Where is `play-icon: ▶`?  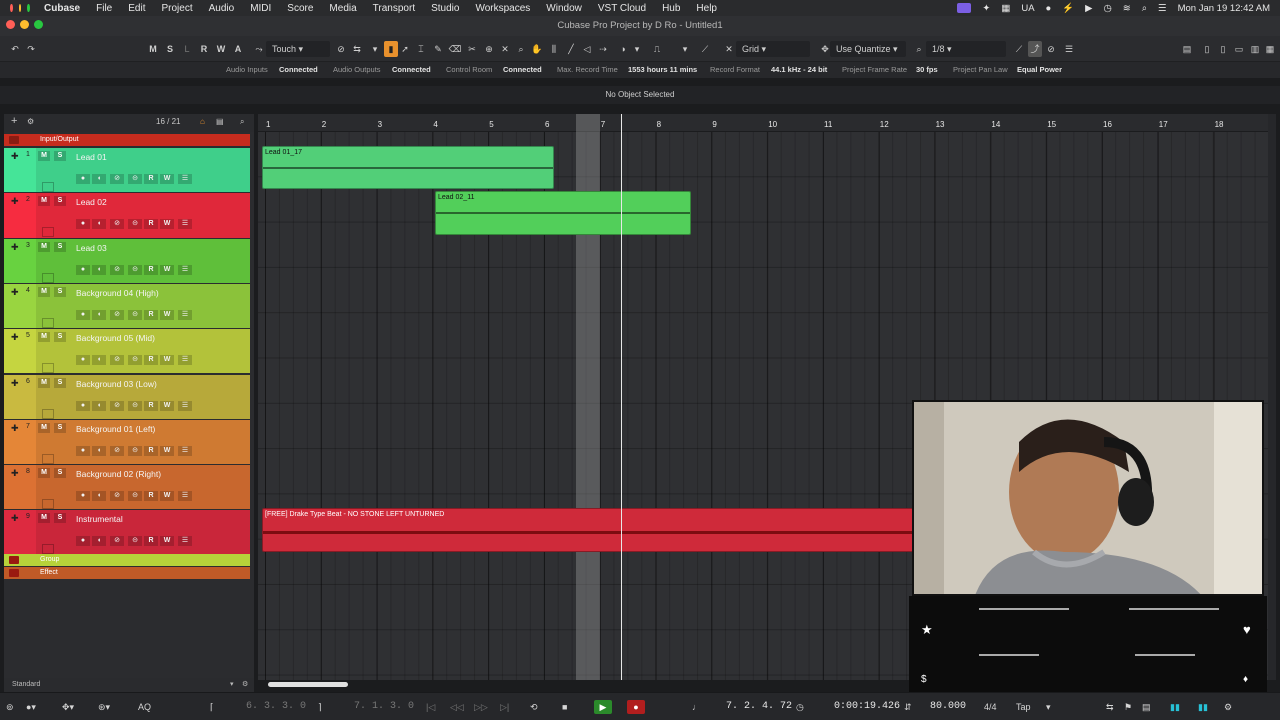
play-icon: ▶ is located at coordinates (603, 707).